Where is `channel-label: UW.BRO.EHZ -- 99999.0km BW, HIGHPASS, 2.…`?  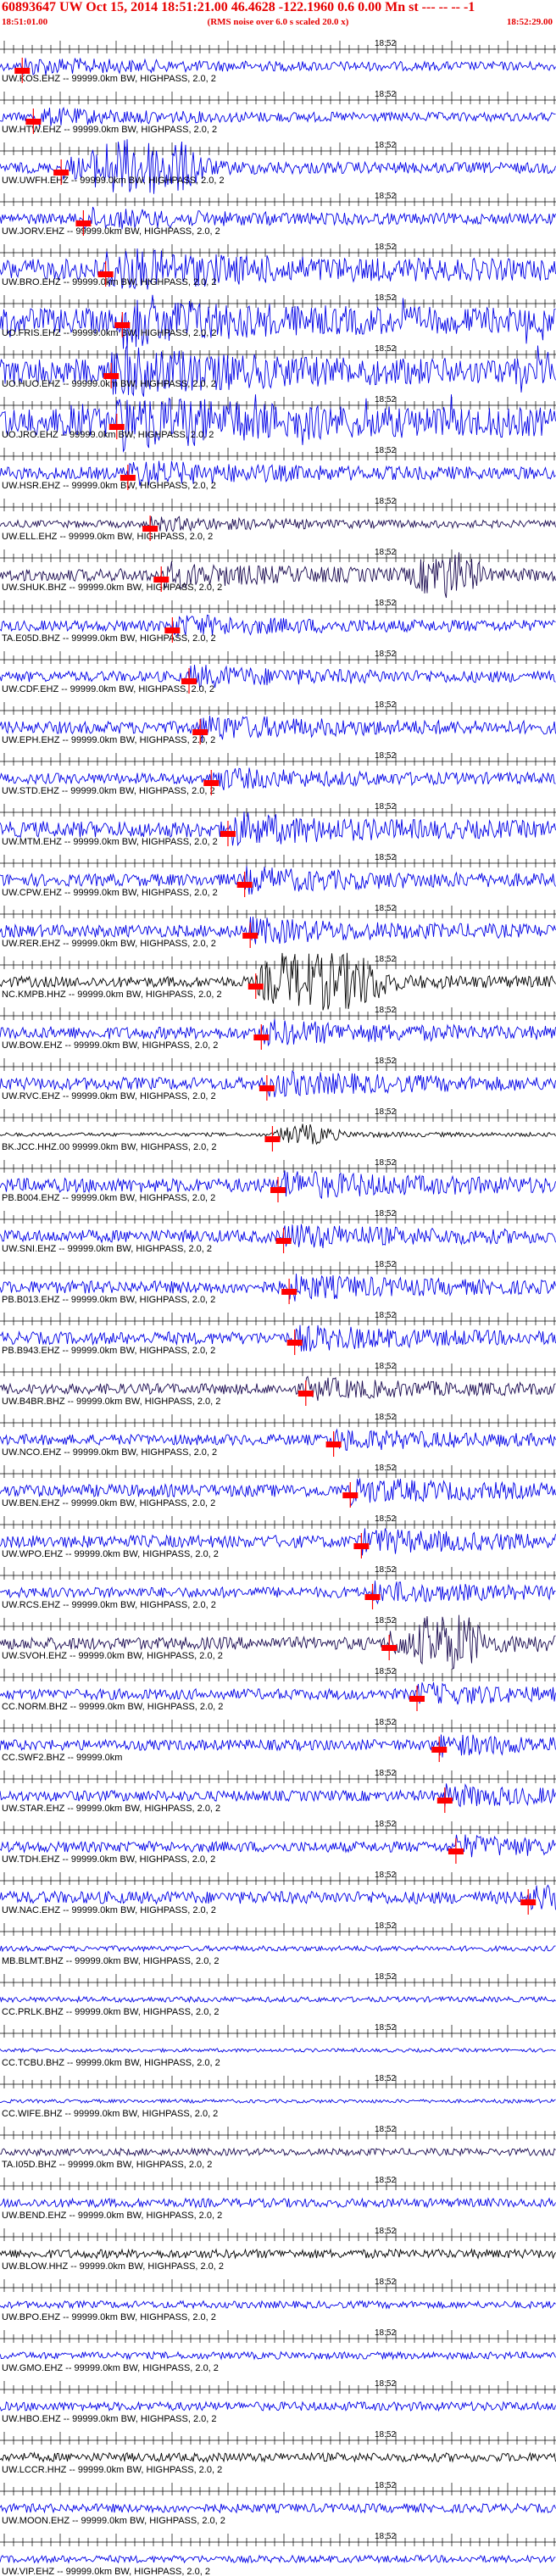
channel-label: UW.BRO.EHZ -- 99999.0km BW, HIGHPASS, 2.… is located at coordinates (109, 282).